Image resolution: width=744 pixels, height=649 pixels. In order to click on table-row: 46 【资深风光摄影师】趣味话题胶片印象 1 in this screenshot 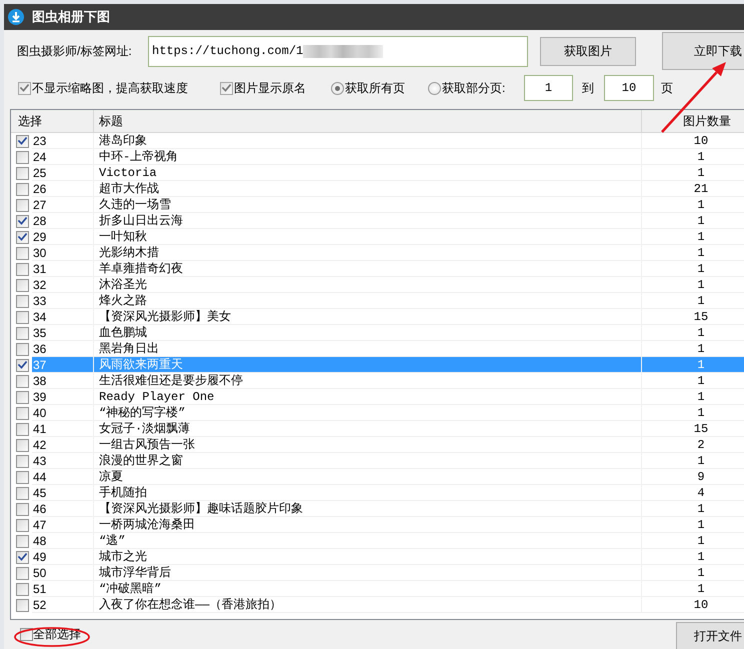, I will do `click(388, 509)`.